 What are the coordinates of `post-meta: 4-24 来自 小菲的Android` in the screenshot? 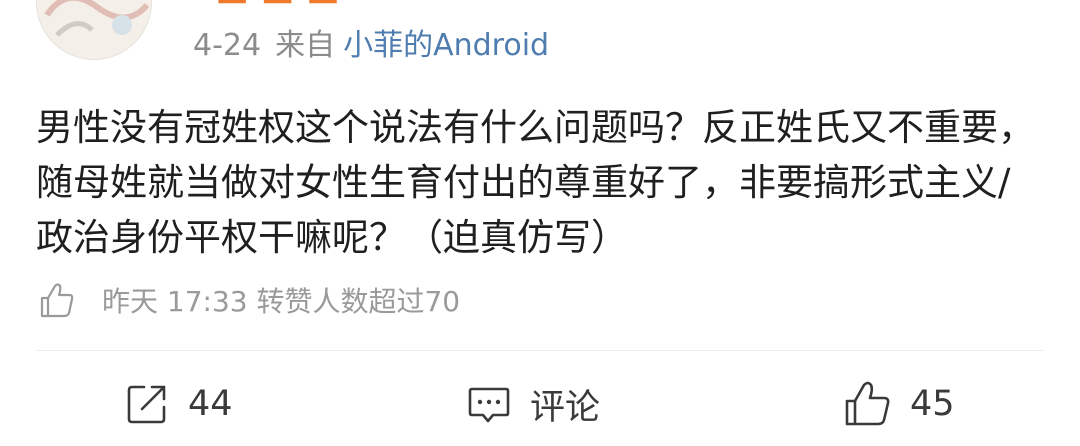 It's located at (371, 46).